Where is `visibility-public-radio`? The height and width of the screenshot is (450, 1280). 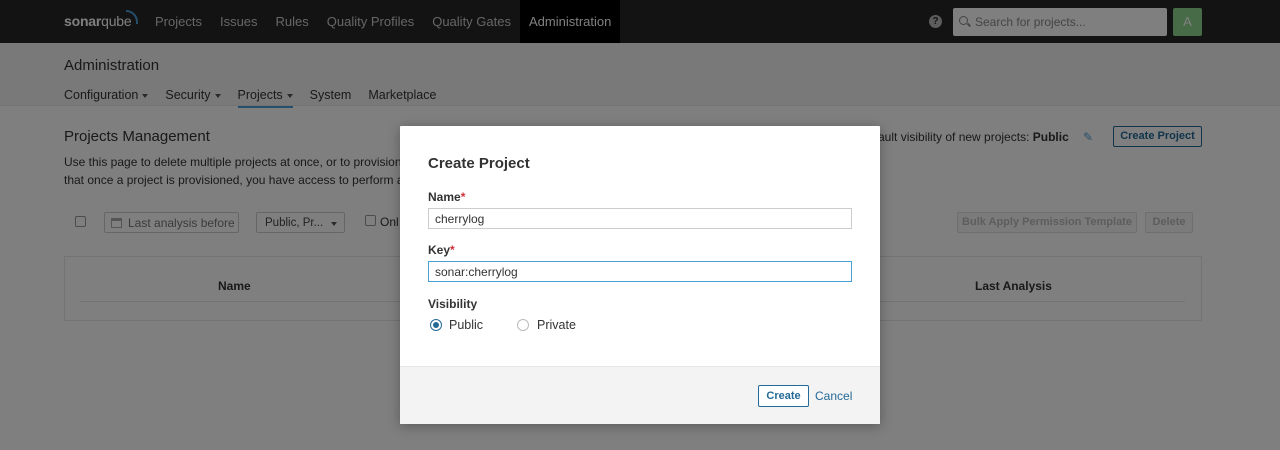 visibility-public-radio is located at coordinates (436, 325).